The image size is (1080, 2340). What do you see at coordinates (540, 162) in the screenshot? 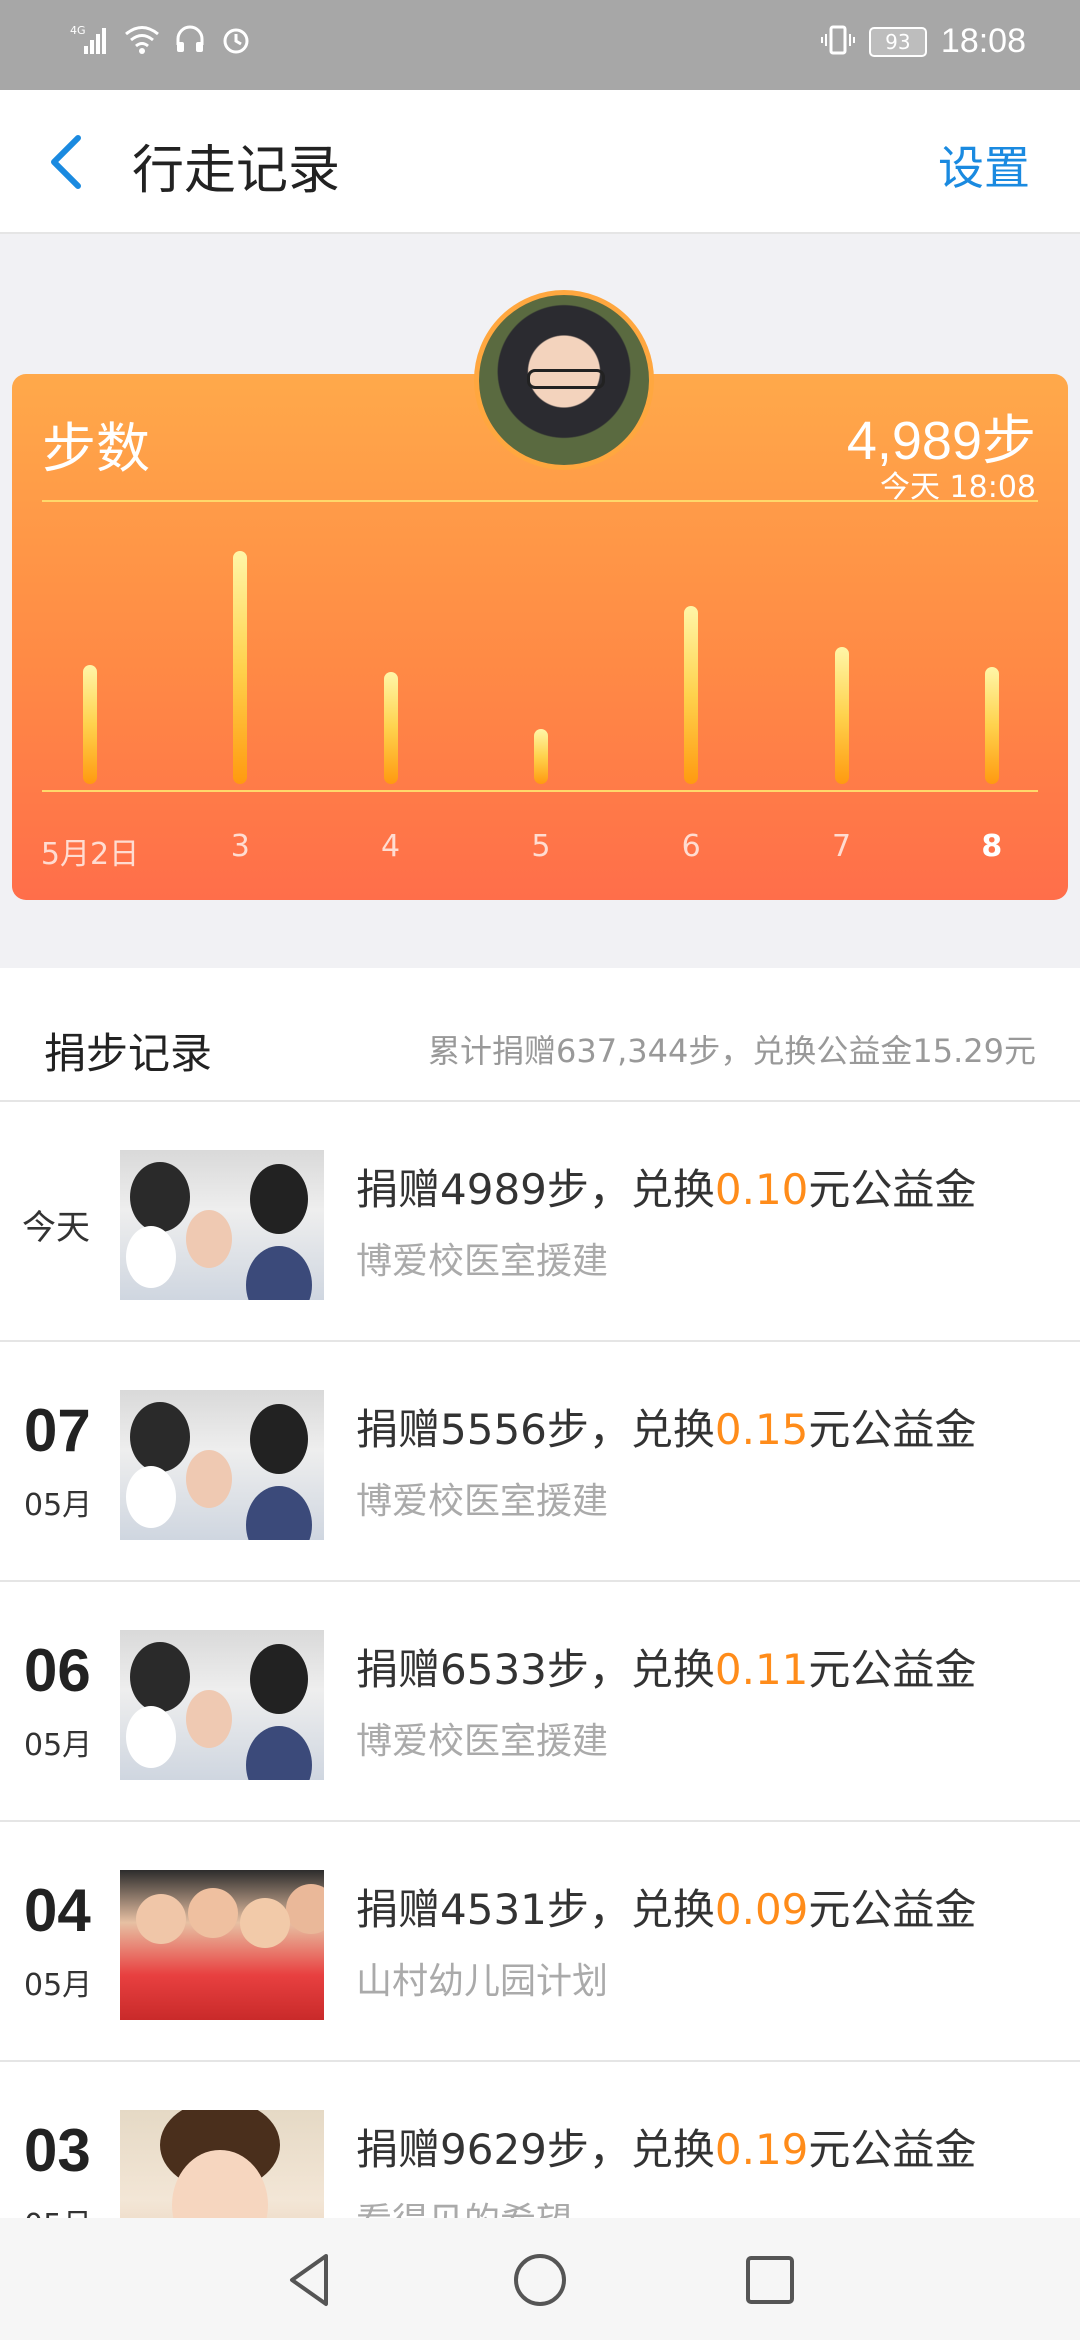
I see `nav-bar: 行走记录 设置` at bounding box center [540, 162].